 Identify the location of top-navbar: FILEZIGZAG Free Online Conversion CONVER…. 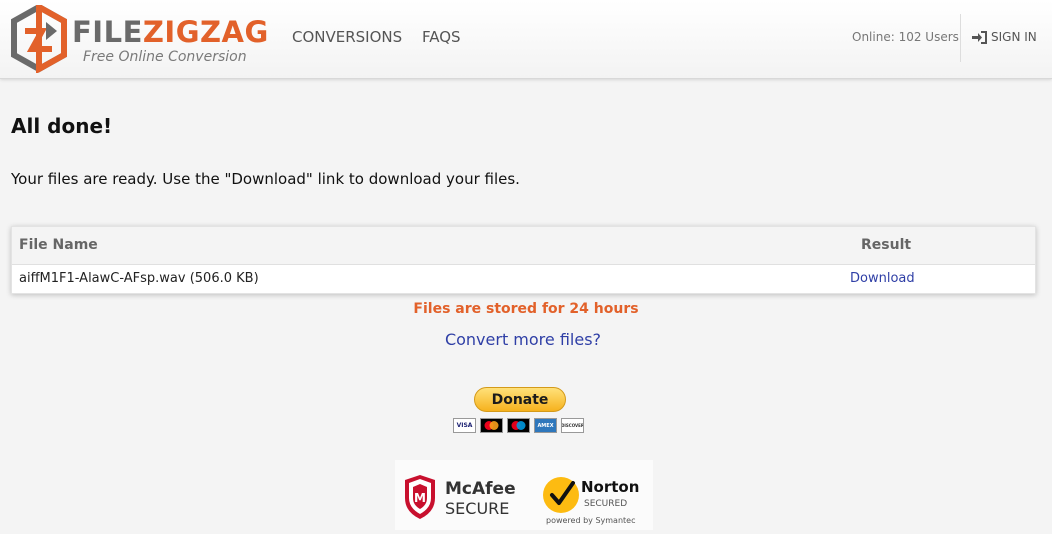
(526, 39).